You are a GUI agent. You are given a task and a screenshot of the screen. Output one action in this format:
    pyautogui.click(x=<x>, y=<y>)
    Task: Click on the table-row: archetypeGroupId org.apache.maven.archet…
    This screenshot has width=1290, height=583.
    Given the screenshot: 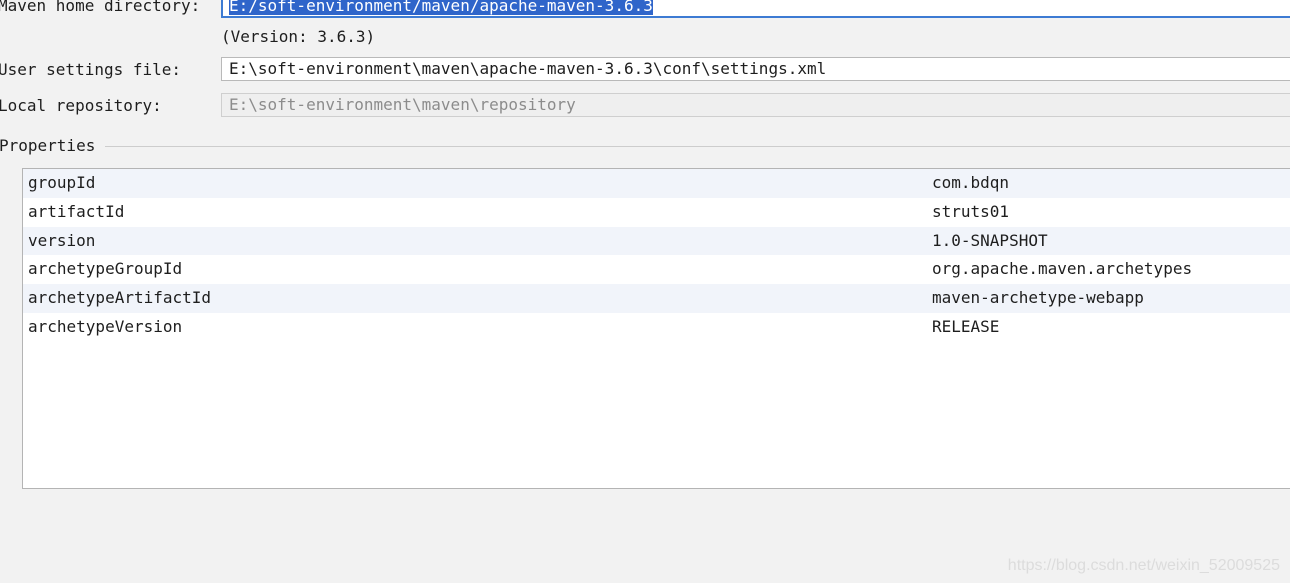 What is the action you would take?
    pyautogui.click(x=656, y=269)
    